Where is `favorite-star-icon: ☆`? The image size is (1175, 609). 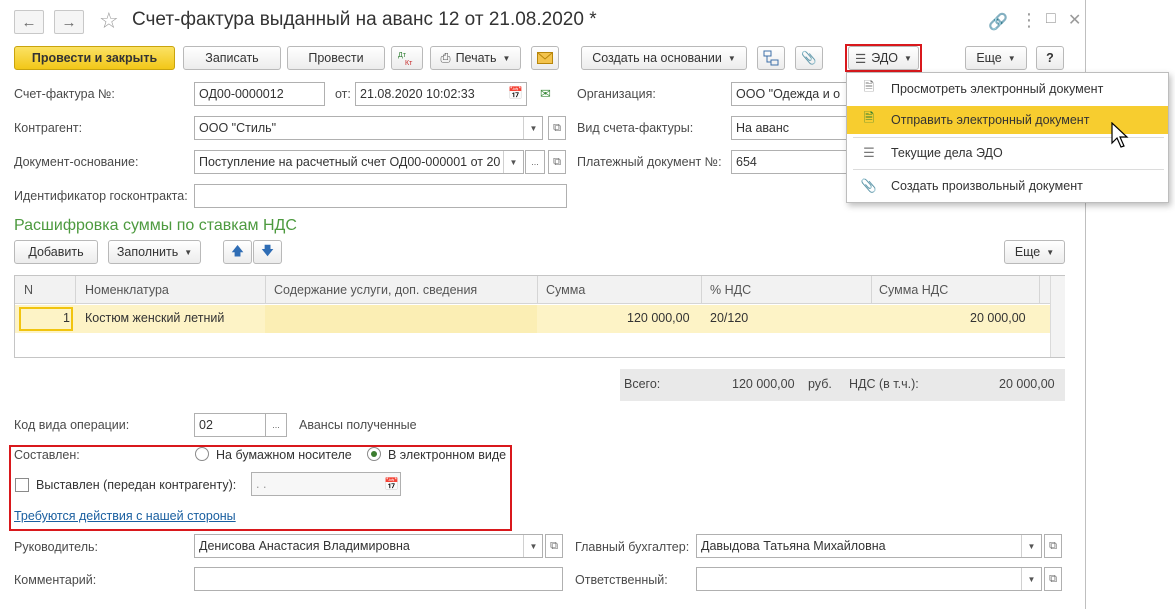
favorite-star-icon: ☆ is located at coordinates (109, 21).